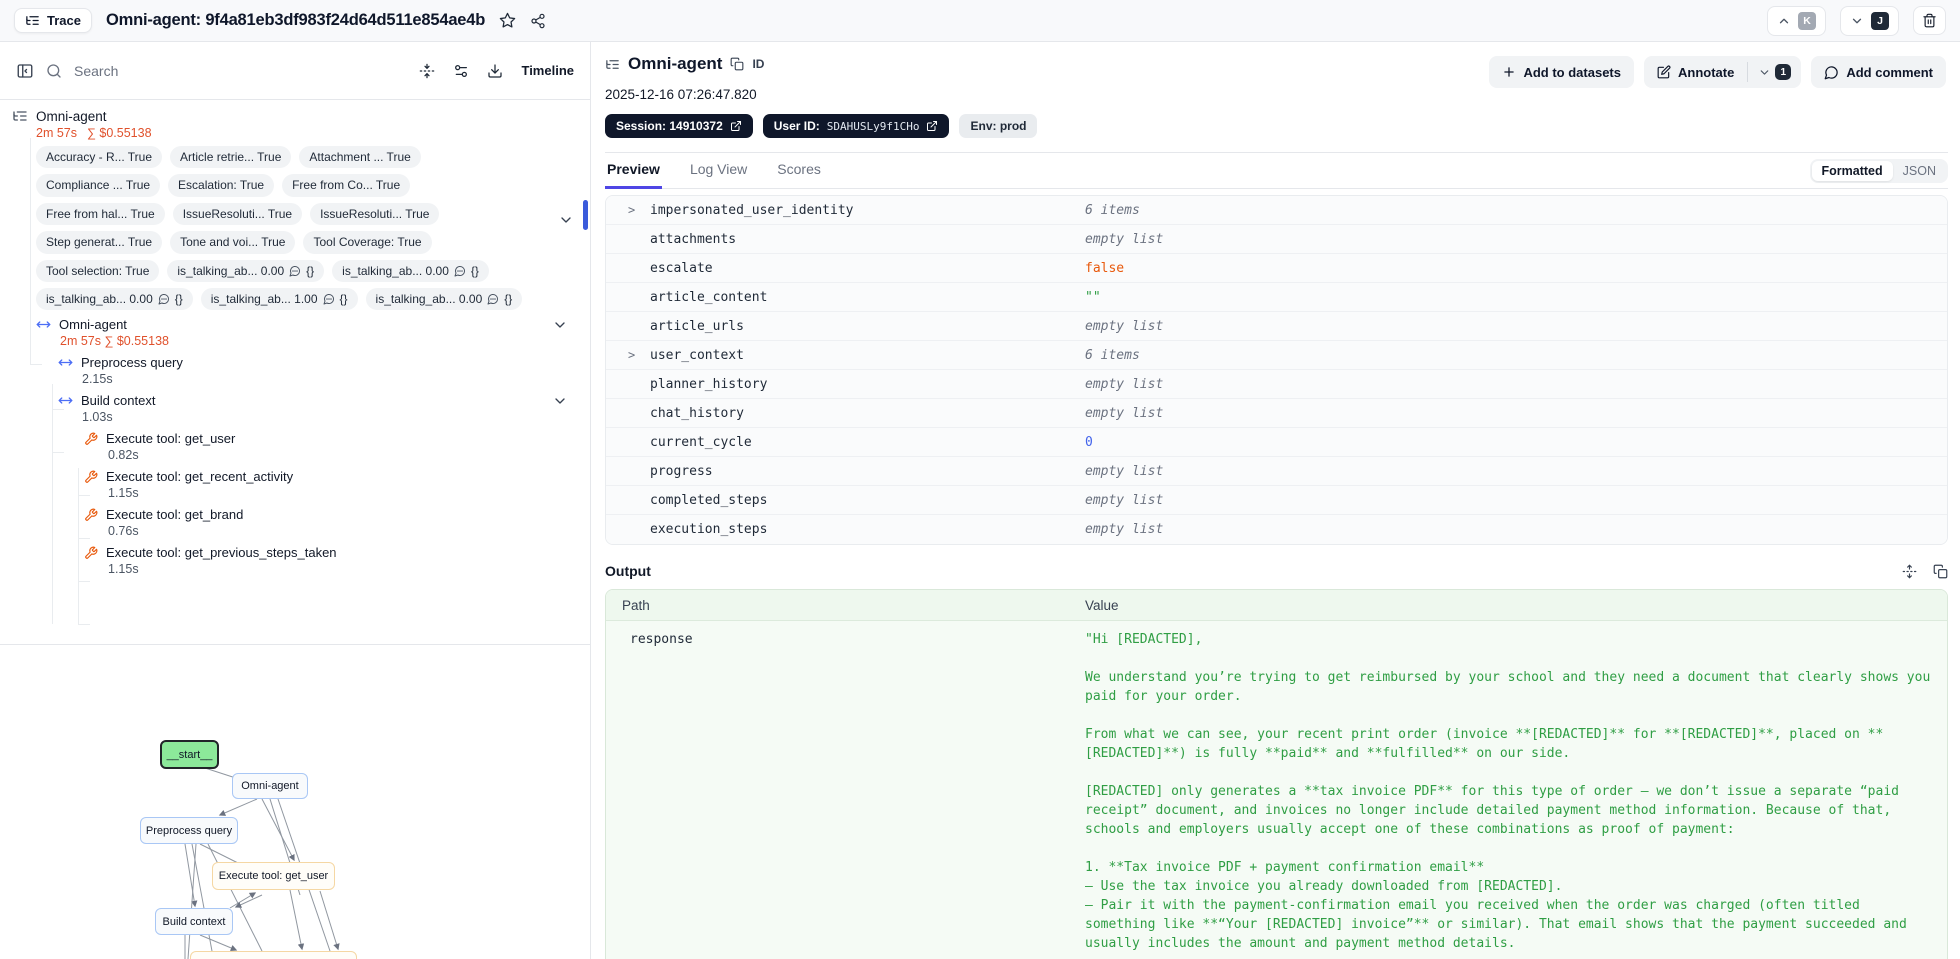 The image size is (1960, 959). What do you see at coordinates (799, 171) in the screenshot?
I see `tab-scores: Scores` at bounding box center [799, 171].